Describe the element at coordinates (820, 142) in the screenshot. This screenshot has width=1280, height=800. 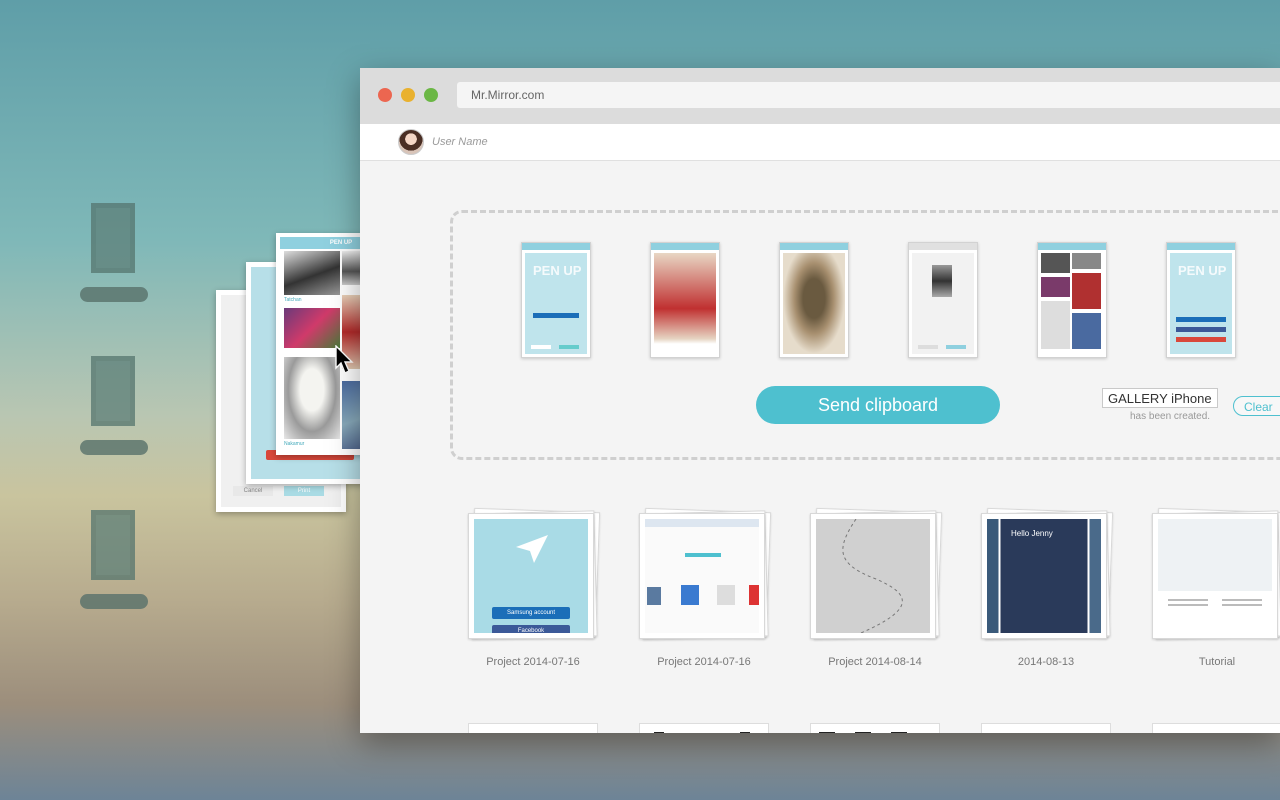
I see `user-bar: User Name` at that location.